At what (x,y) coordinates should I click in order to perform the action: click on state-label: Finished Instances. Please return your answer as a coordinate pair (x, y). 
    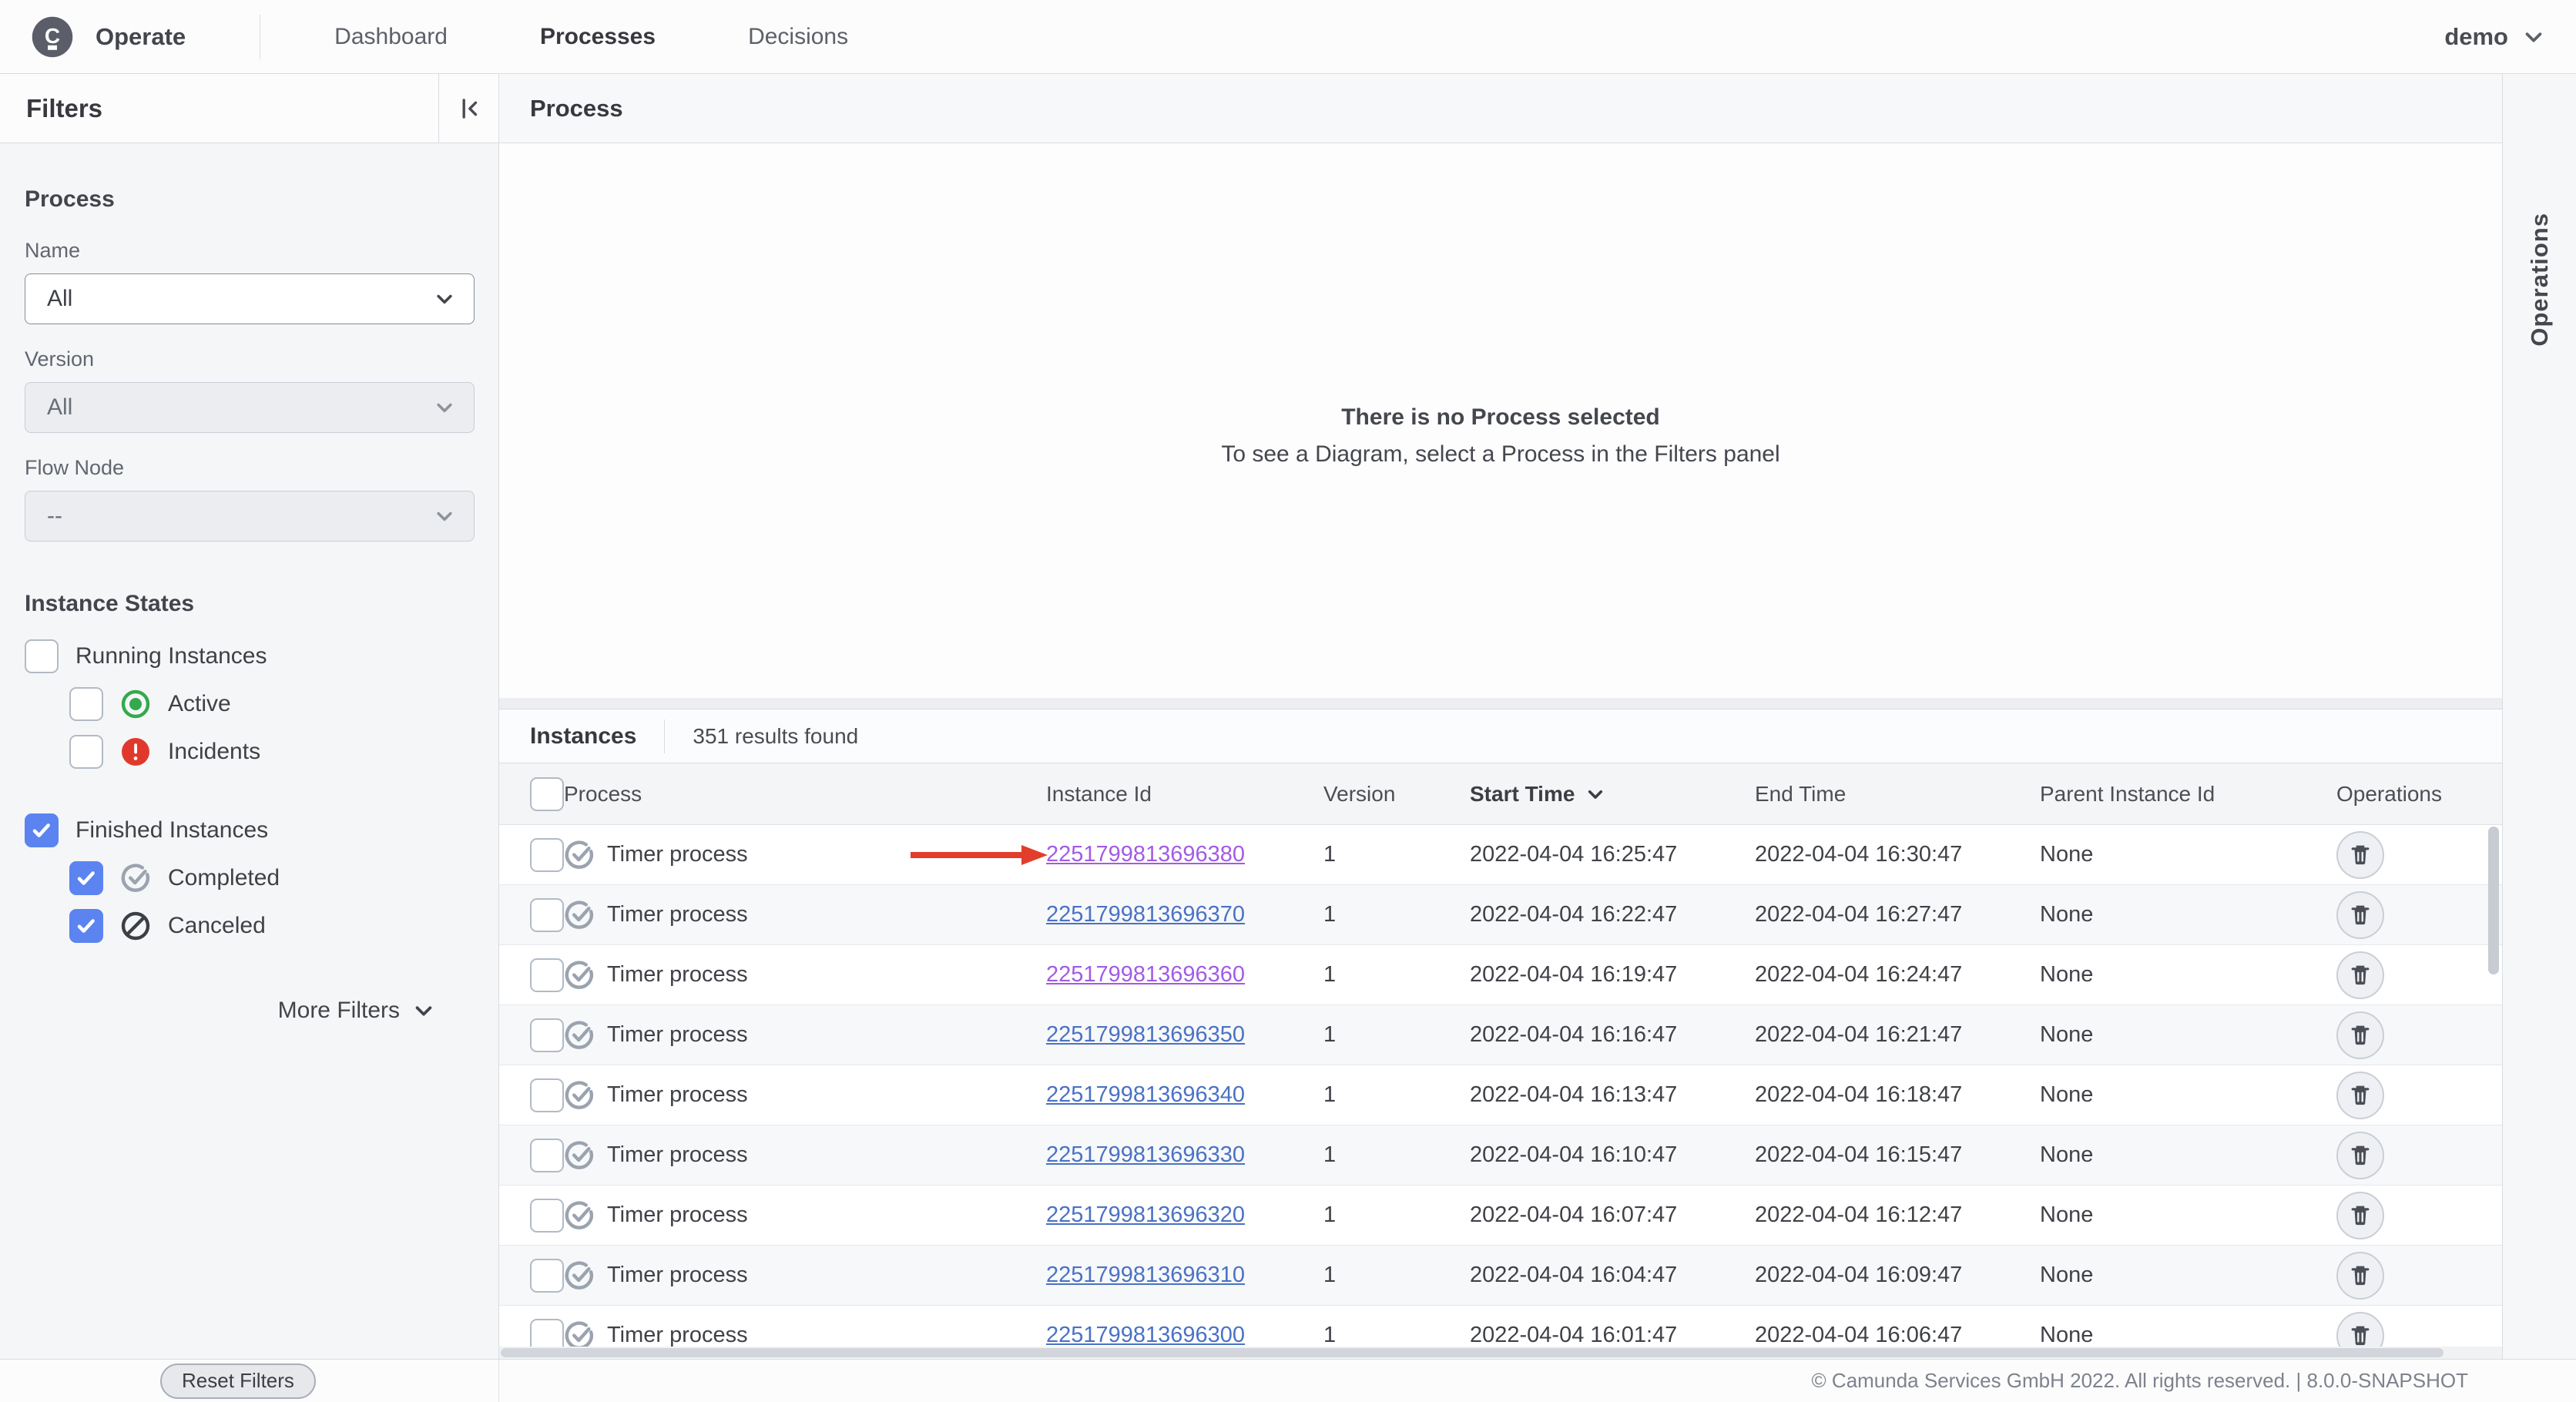
    Looking at the image, I should click on (172, 830).